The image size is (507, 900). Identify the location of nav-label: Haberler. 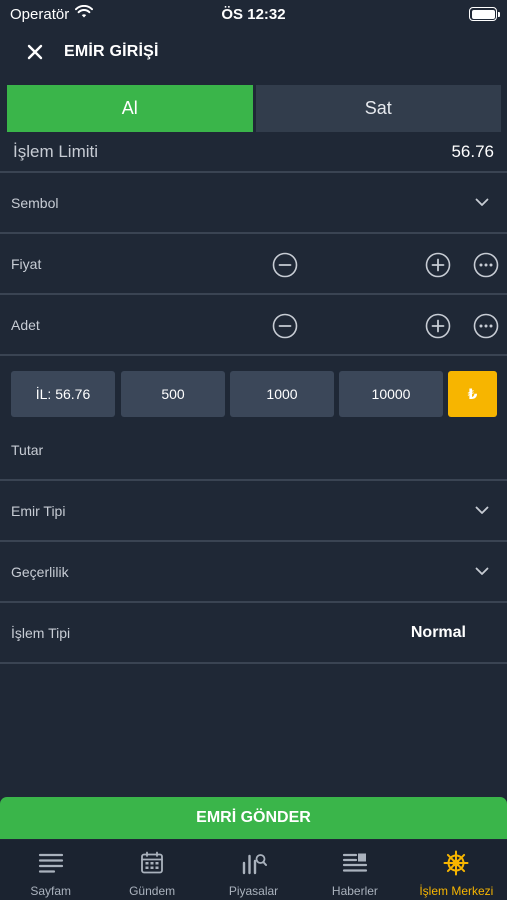
(354, 891).